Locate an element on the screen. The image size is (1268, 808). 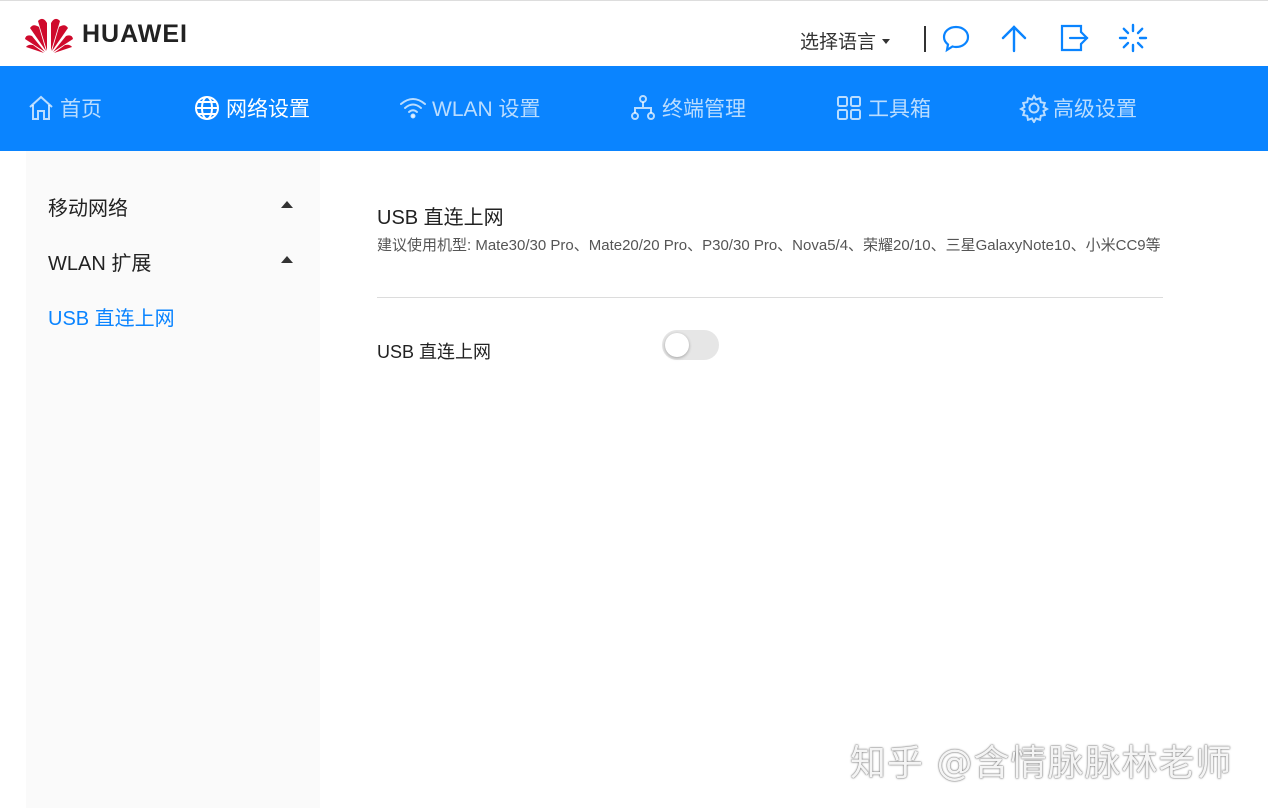
grid-icon is located at coordinates (849, 108).